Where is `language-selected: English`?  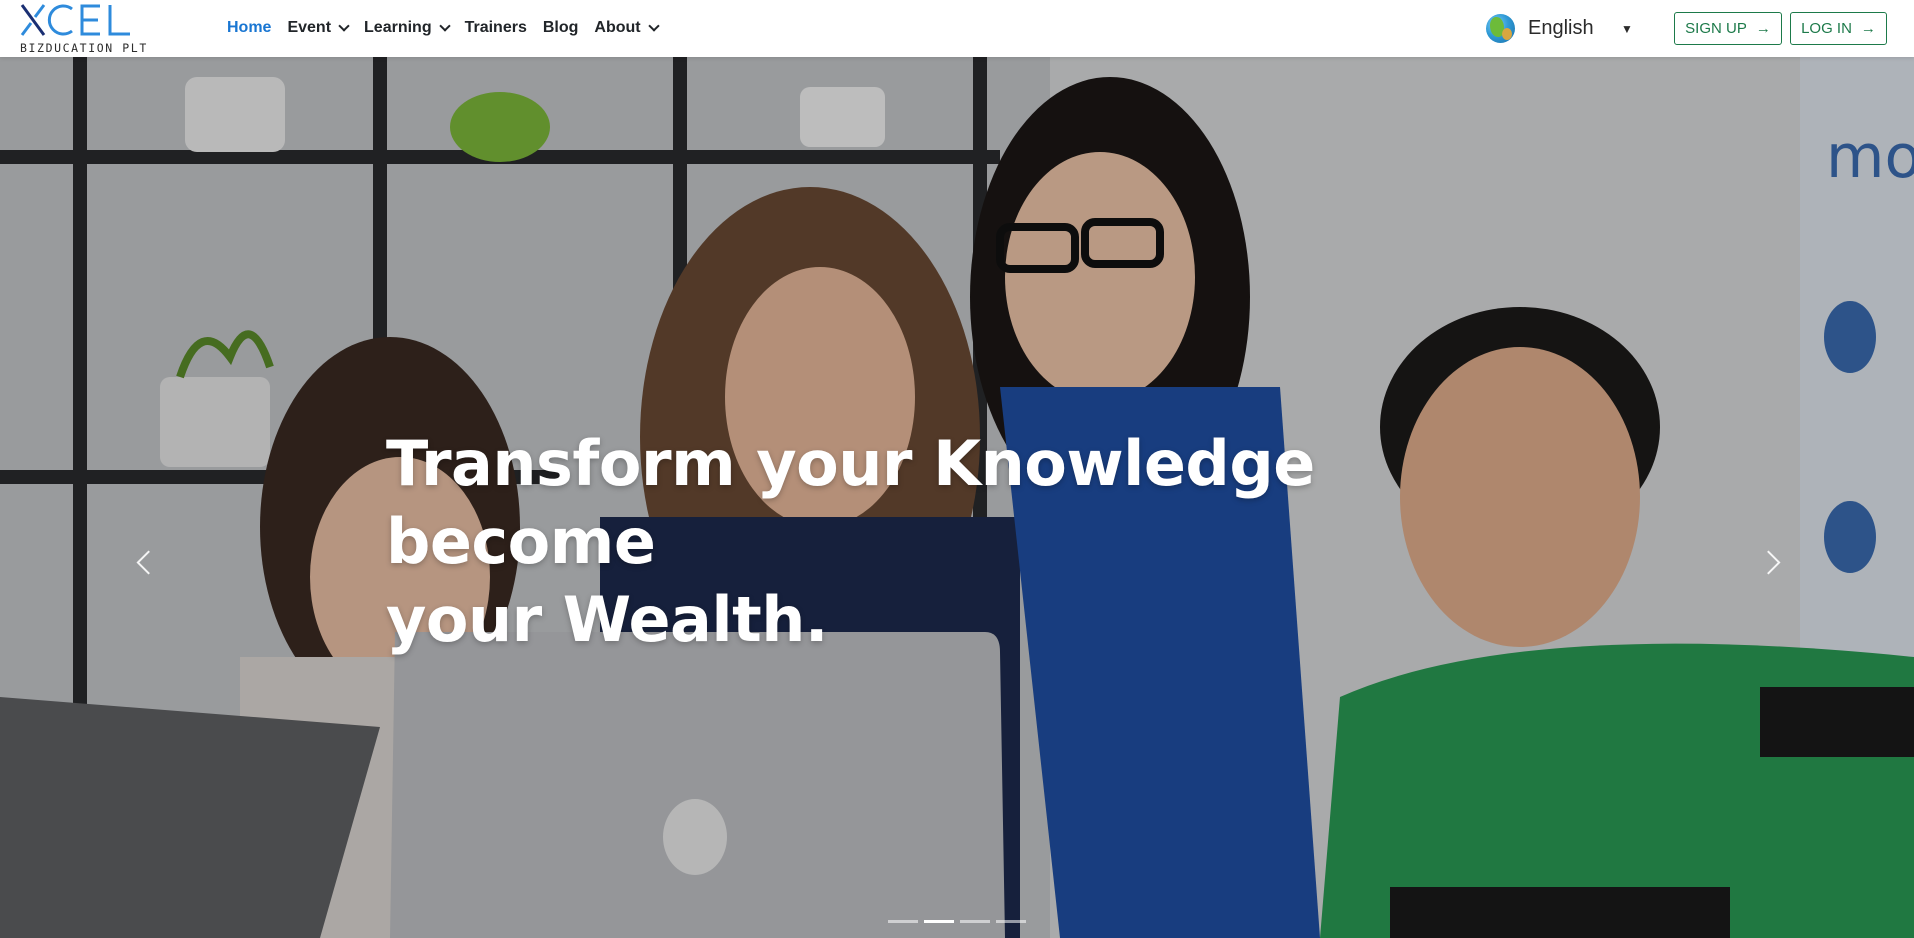
language-selected: English is located at coordinates (1561, 27).